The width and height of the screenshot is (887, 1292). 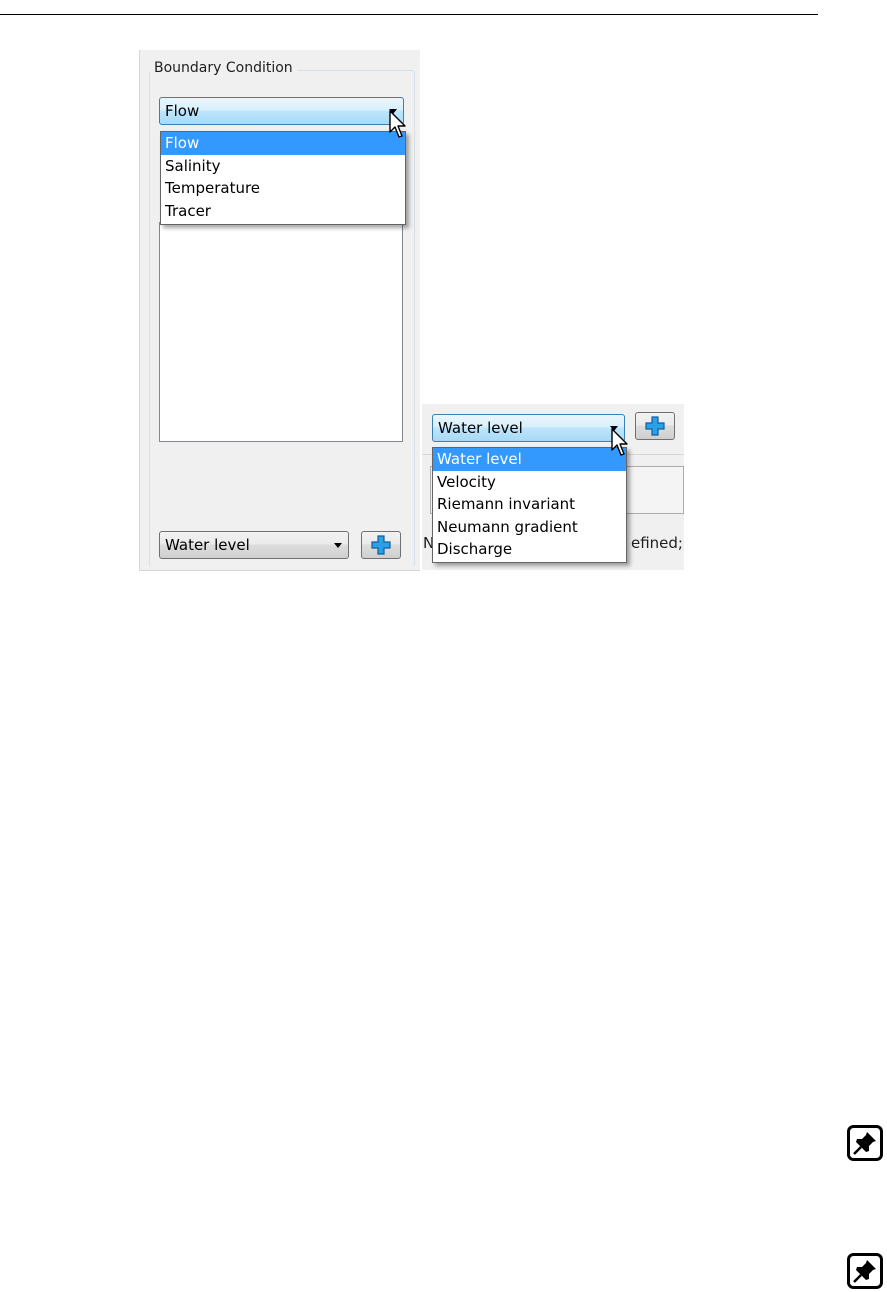 What do you see at coordinates (283, 188) in the screenshot?
I see `dropdown-item-temperature: Temperature` at bounding box center [283, 188].